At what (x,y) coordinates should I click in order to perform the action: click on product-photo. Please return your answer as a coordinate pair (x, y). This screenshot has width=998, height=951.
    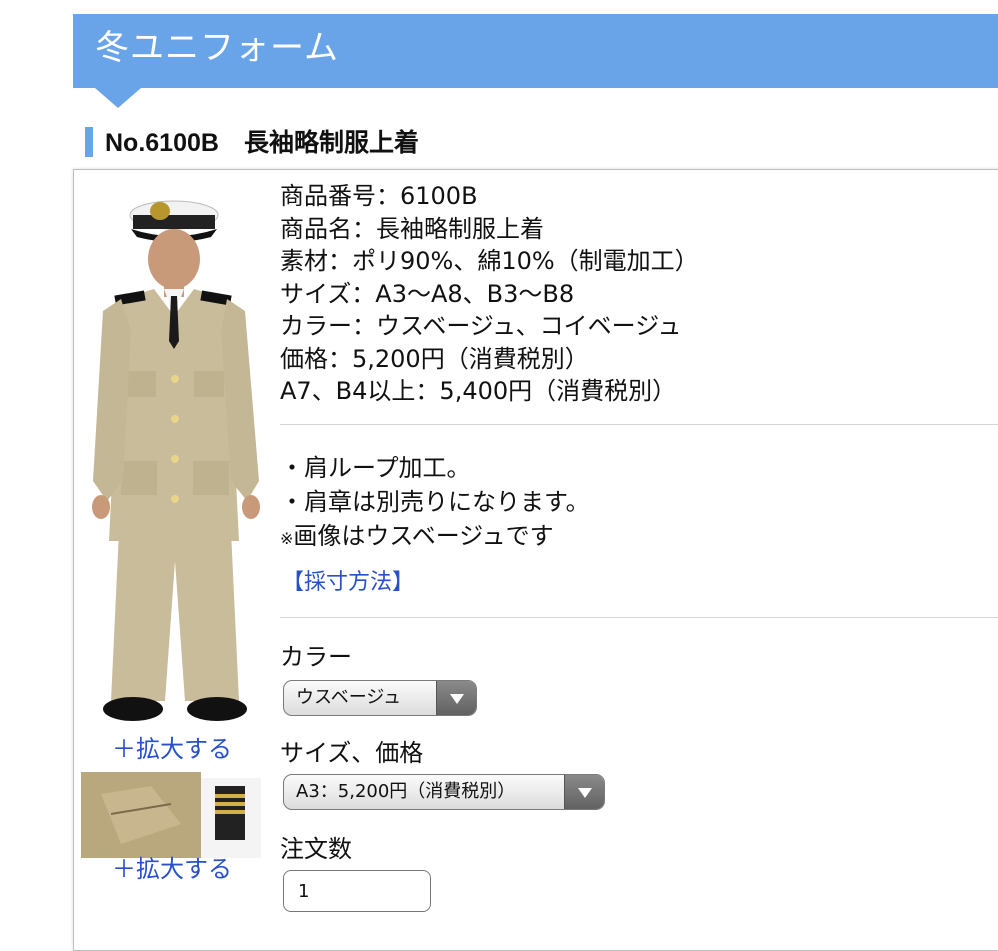
    Looking at the image, I should click on (176, 459).